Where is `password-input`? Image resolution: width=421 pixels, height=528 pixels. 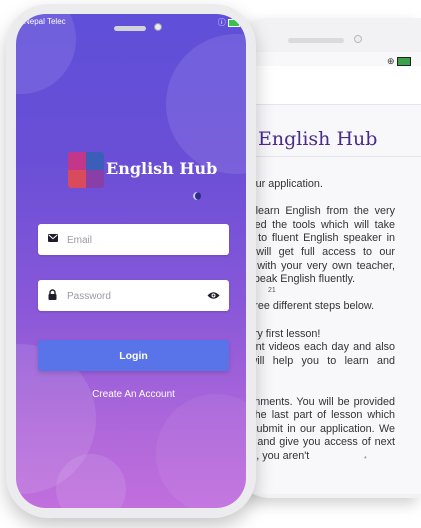
password-input is located at coordinates (137, 296).